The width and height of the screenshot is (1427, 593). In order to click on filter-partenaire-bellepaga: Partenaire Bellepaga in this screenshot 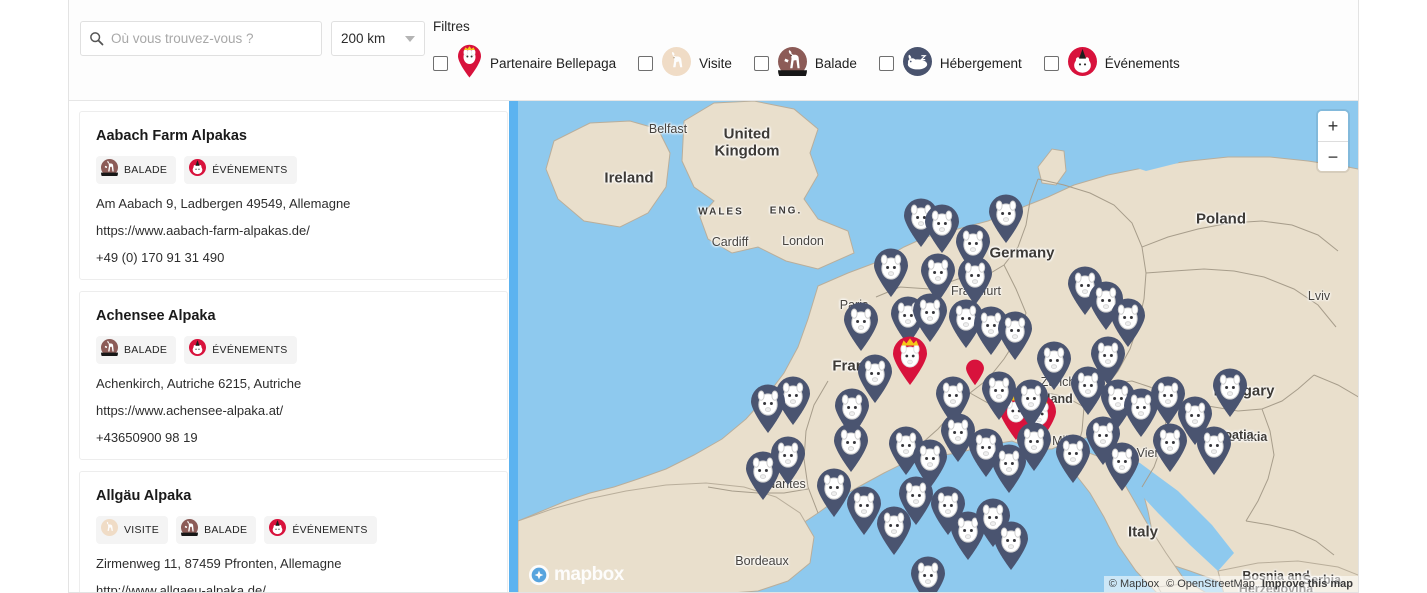, I will do `click(524, 63)`.